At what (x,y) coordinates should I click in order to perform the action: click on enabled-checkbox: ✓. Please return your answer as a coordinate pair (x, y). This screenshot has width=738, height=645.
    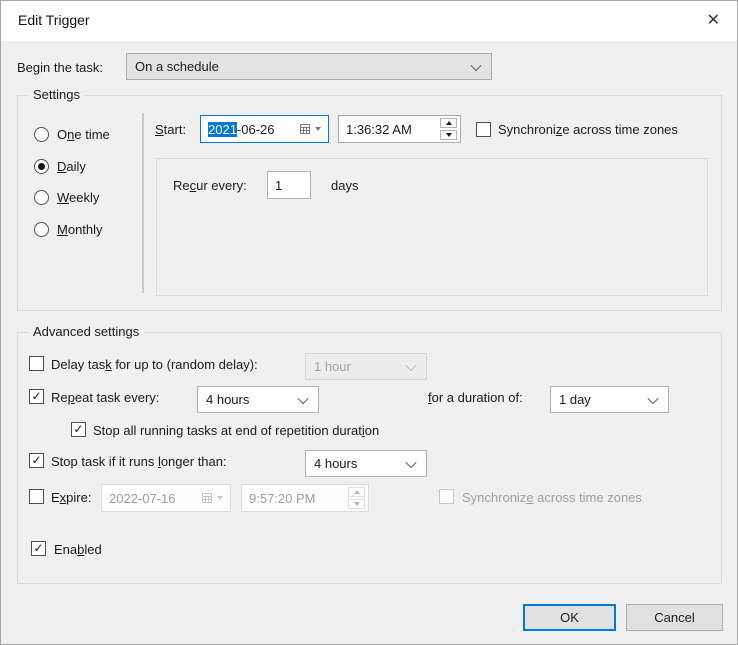
    Looking at the image, I should click on (38, 548).